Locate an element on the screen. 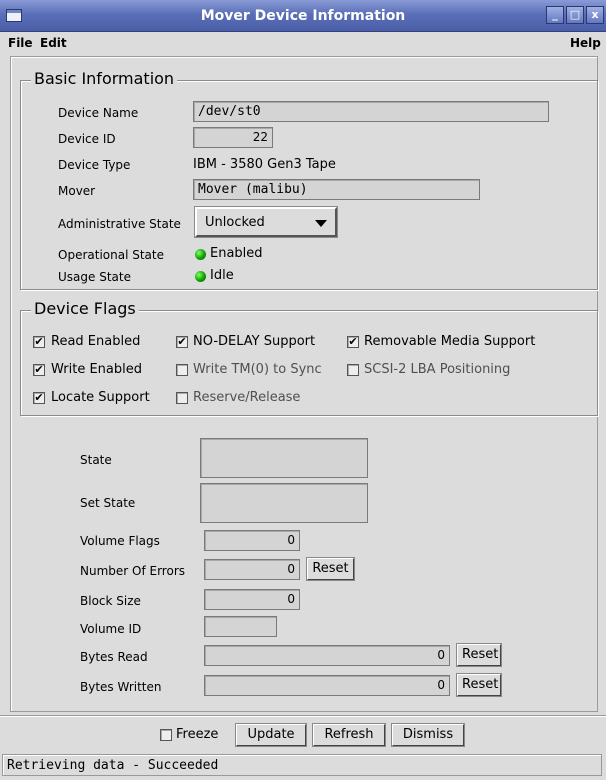 The image size is (606, 780). locate-support-label: Locate Support is located at coordinates (100, 397).